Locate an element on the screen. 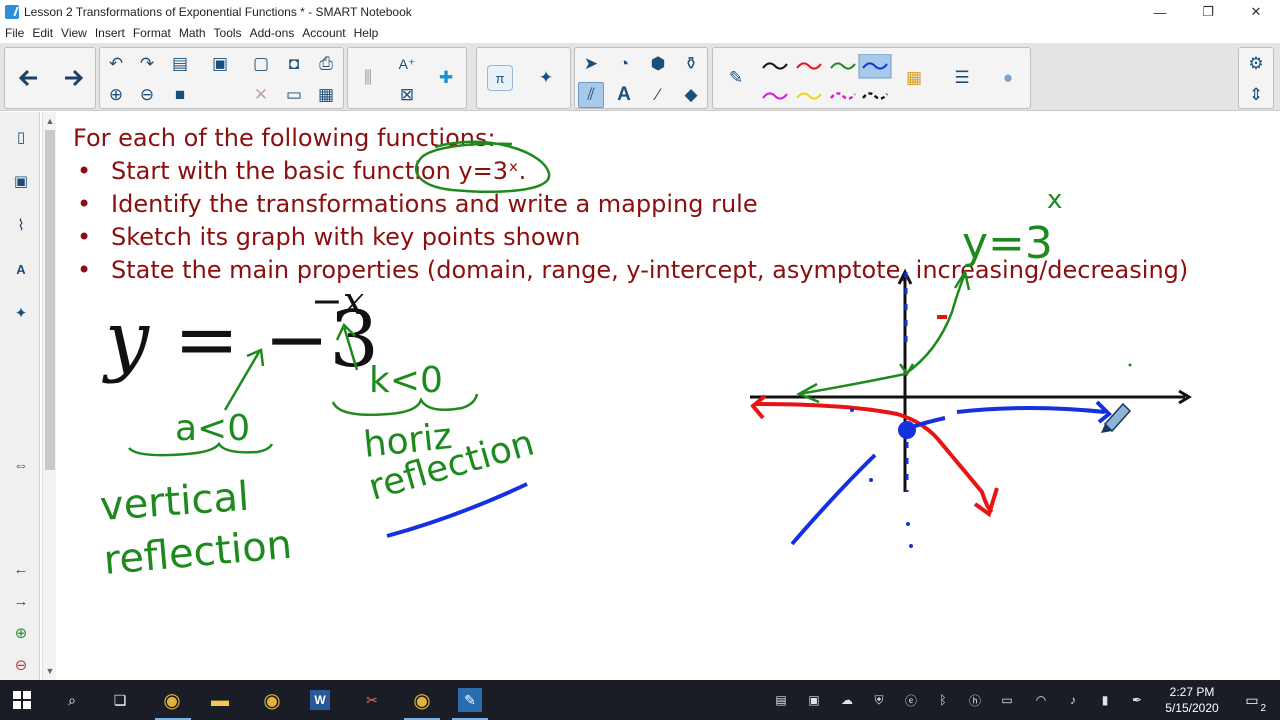 Image resolution: width=1280 pixels, height=720 pixels. undo-button: ↶ is located at coordinates (116, 64).